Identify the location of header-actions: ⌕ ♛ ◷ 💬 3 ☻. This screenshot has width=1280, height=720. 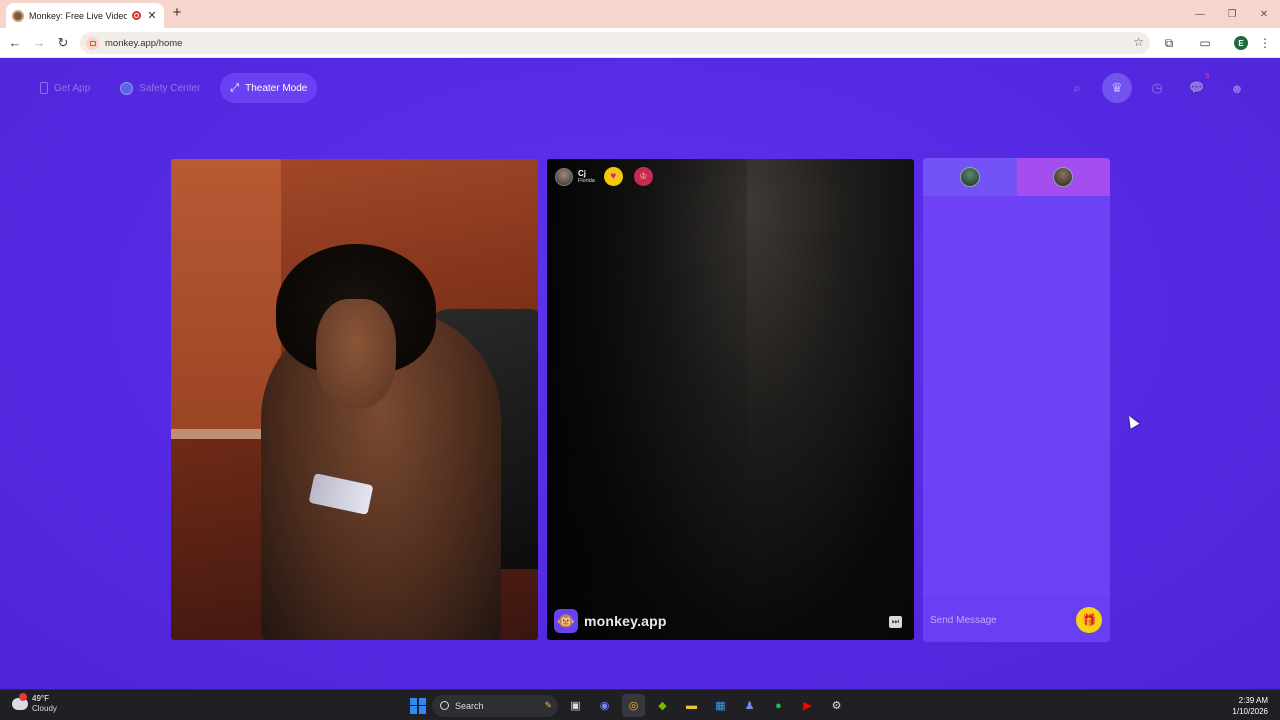
(1157, 88).